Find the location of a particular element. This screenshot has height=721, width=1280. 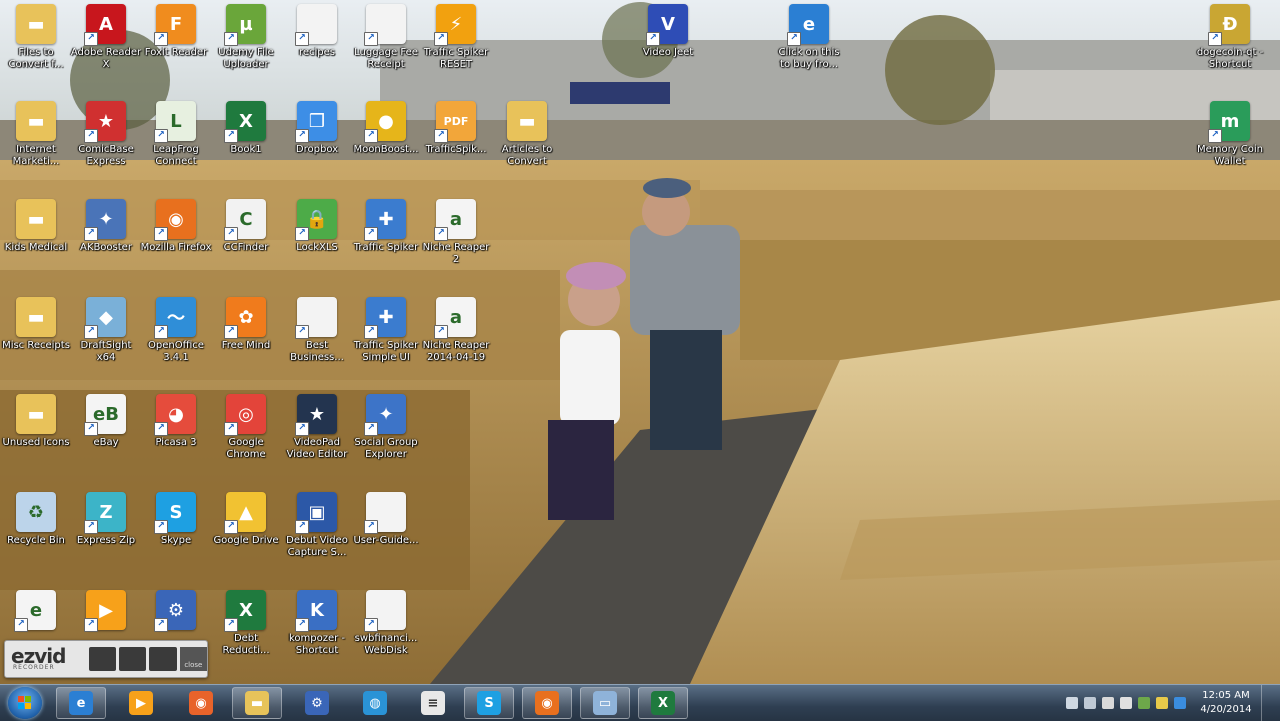

desktop-shortcut: 🔒 ↗ LockXLS is located at coordinates (317, 240).